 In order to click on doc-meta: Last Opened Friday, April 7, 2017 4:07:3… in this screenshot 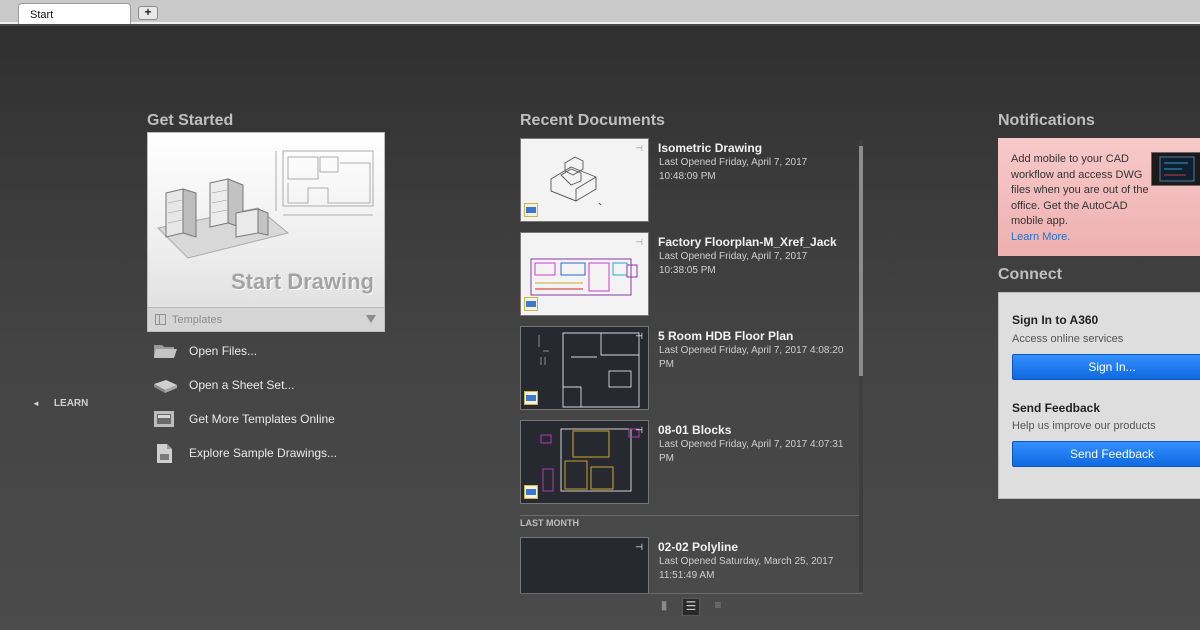, I will do `click(751, 451)`.